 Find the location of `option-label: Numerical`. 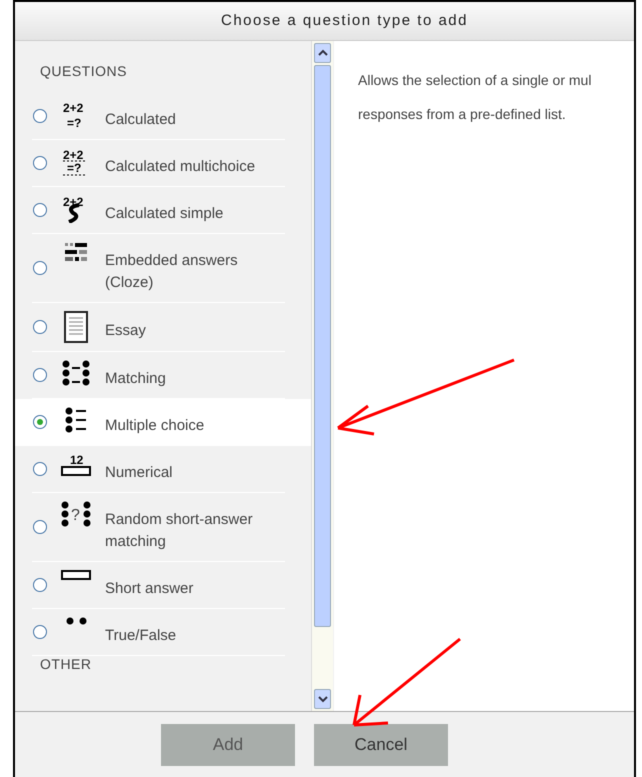

option-label: Numerical is located at coordinates (139, 473).